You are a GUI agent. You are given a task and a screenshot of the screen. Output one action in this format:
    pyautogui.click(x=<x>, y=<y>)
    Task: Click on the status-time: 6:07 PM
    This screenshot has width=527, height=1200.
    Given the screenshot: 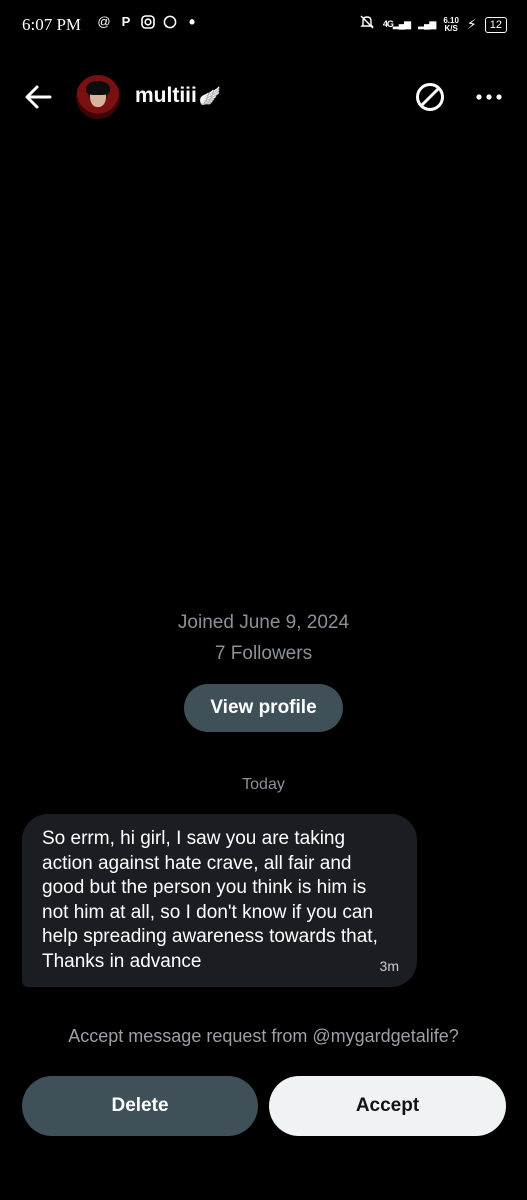 What is the action you would take?
    pyautogui.click(x=52, y=24)
    